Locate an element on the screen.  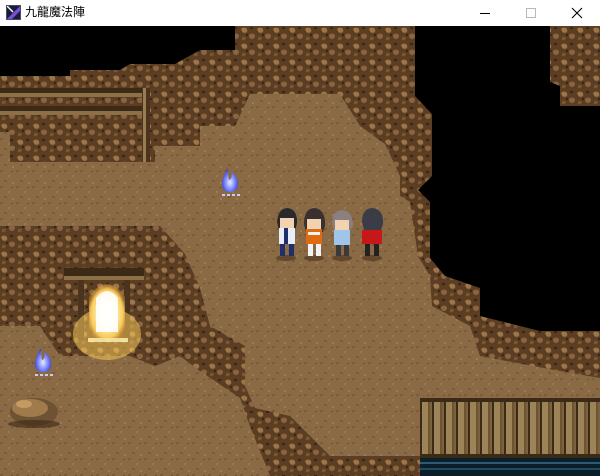
minimize-icon is located at coordinates (485, 13).